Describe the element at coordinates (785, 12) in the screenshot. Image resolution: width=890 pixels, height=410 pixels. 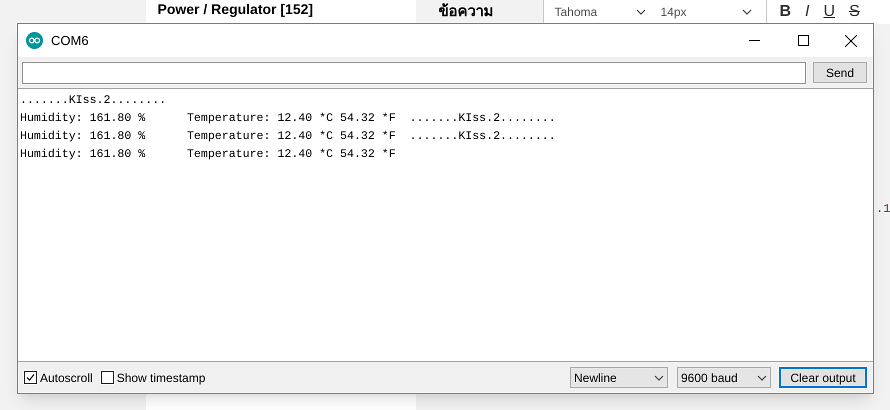
I see `format-button: B` at that location.